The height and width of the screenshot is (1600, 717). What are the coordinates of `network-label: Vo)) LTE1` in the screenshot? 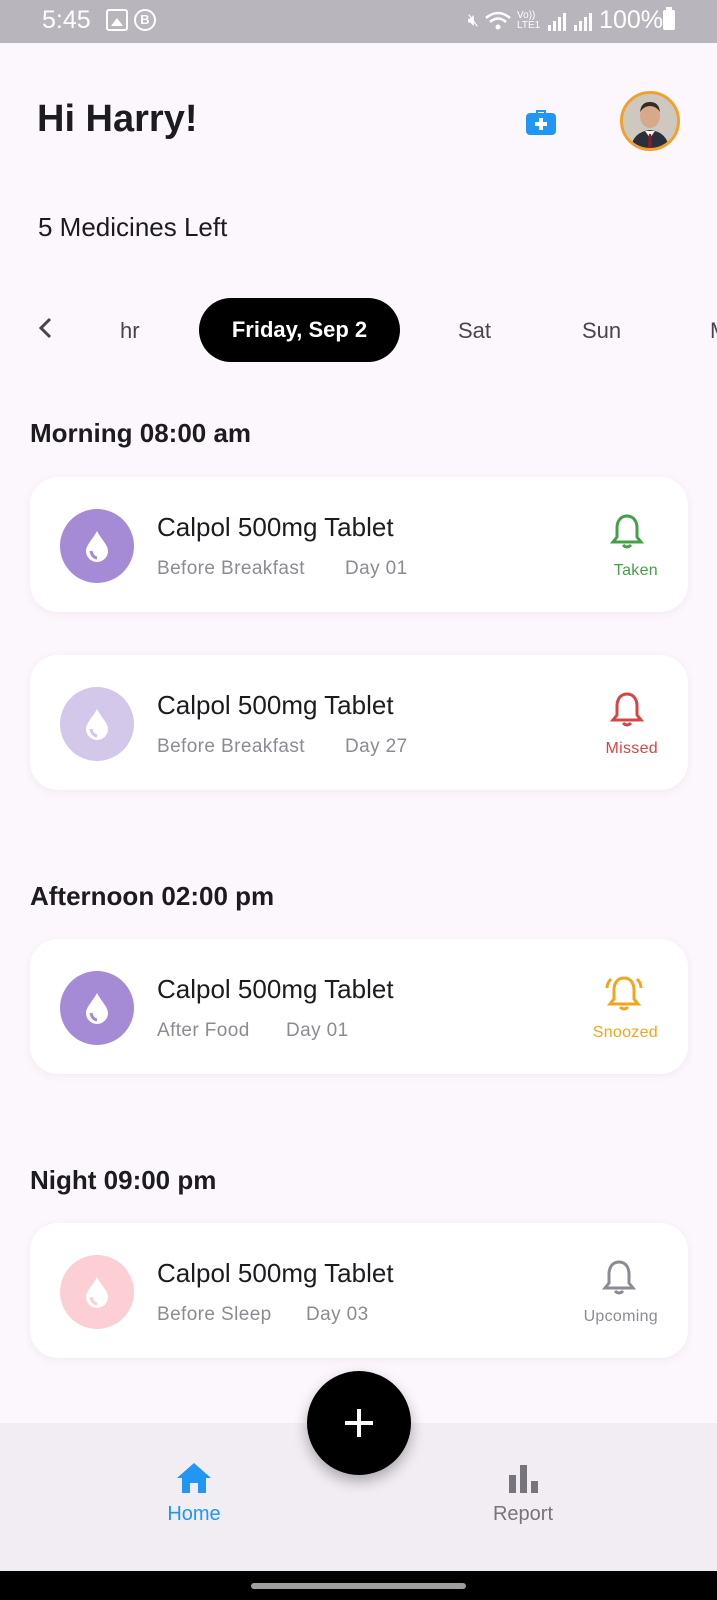 It's located at (529, 20).